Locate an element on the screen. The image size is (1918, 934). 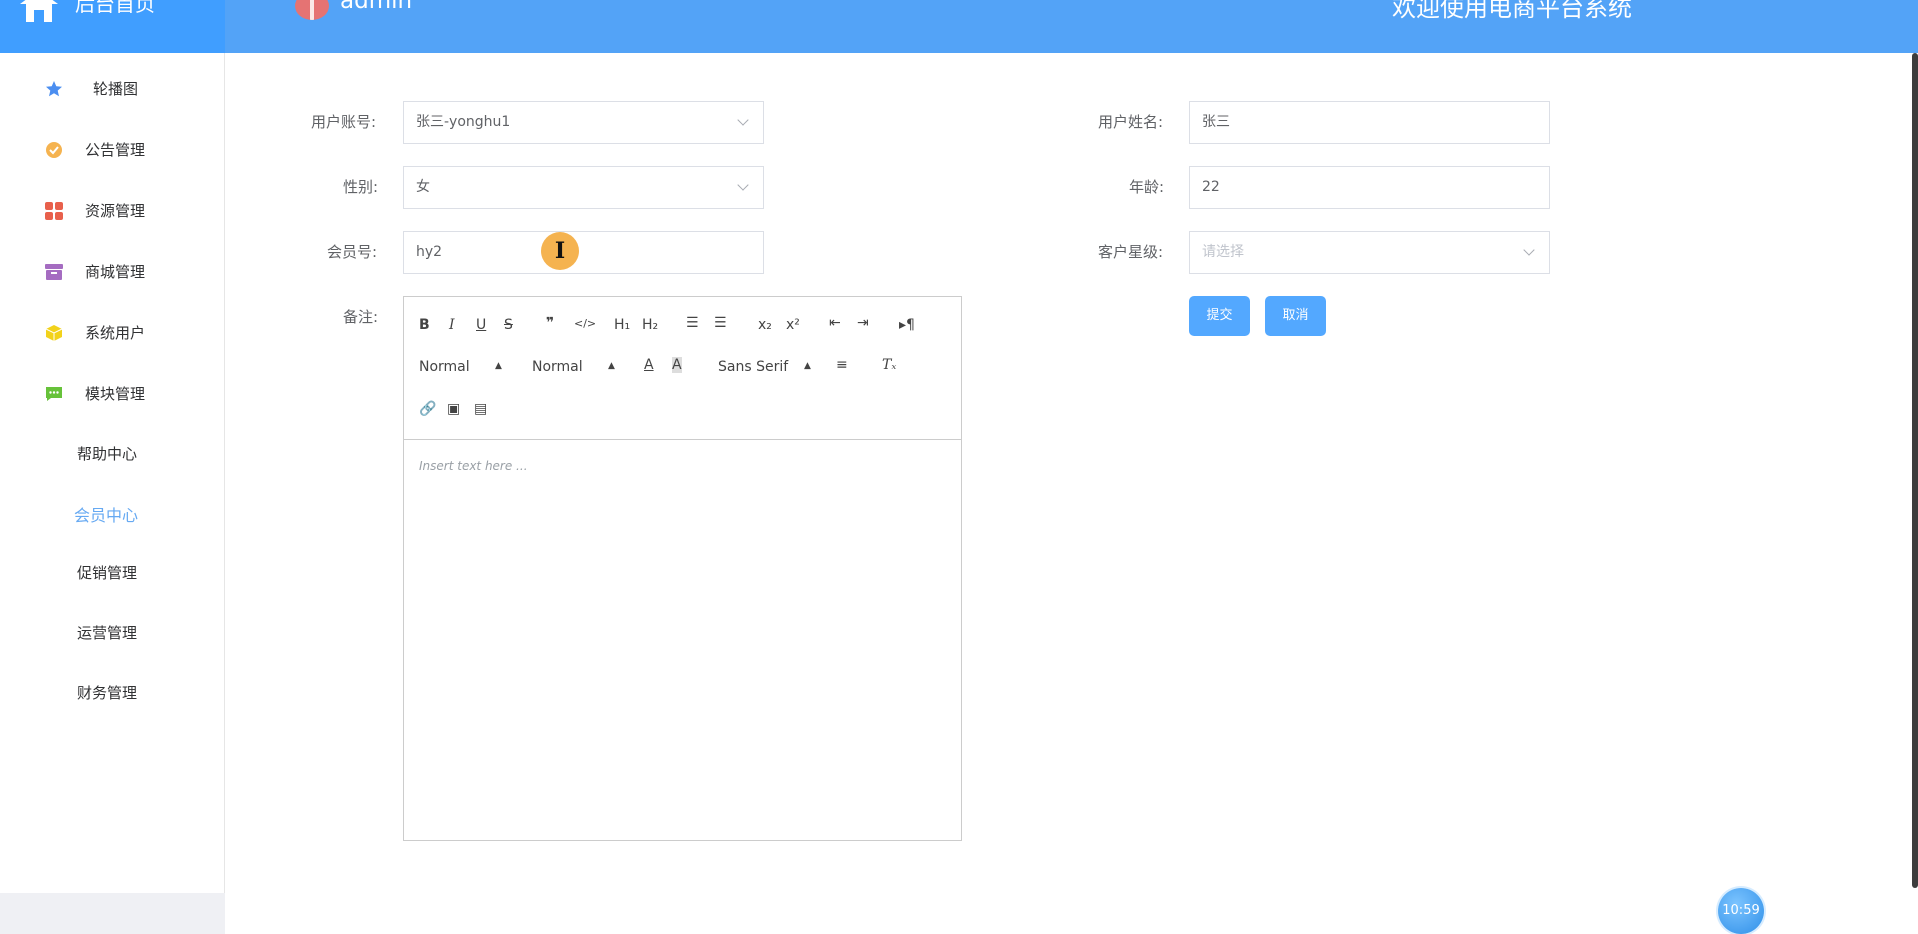
brand-title: 后台首页 is located at coordinates (115, 8).